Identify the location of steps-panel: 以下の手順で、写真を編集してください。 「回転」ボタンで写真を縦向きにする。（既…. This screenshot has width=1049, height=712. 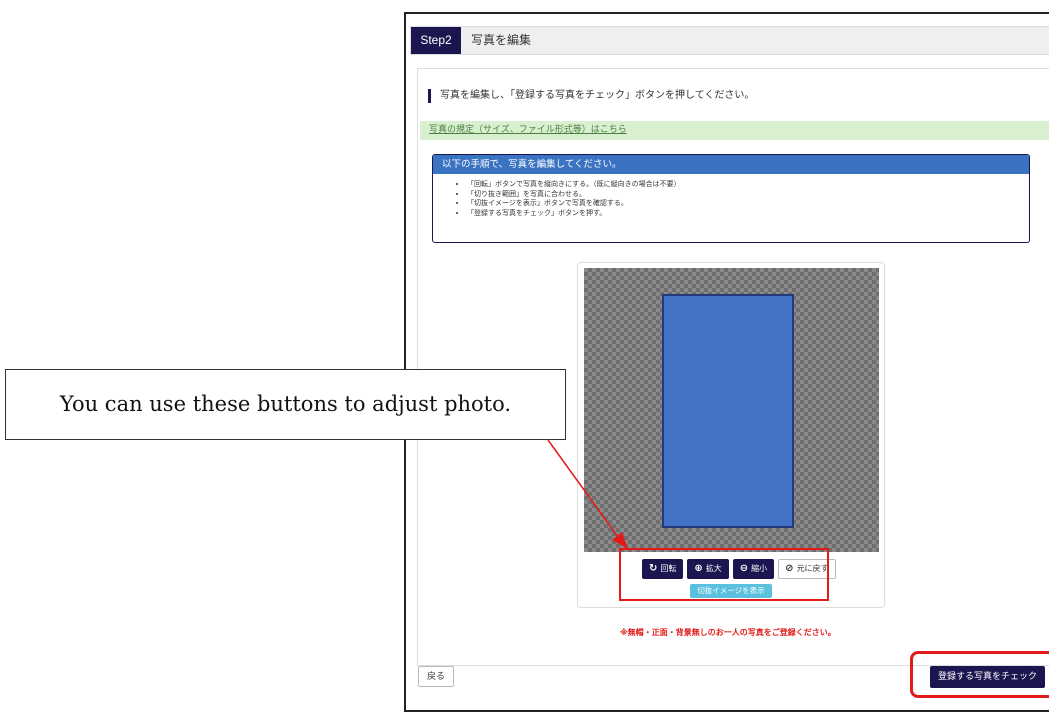
(731, 198).